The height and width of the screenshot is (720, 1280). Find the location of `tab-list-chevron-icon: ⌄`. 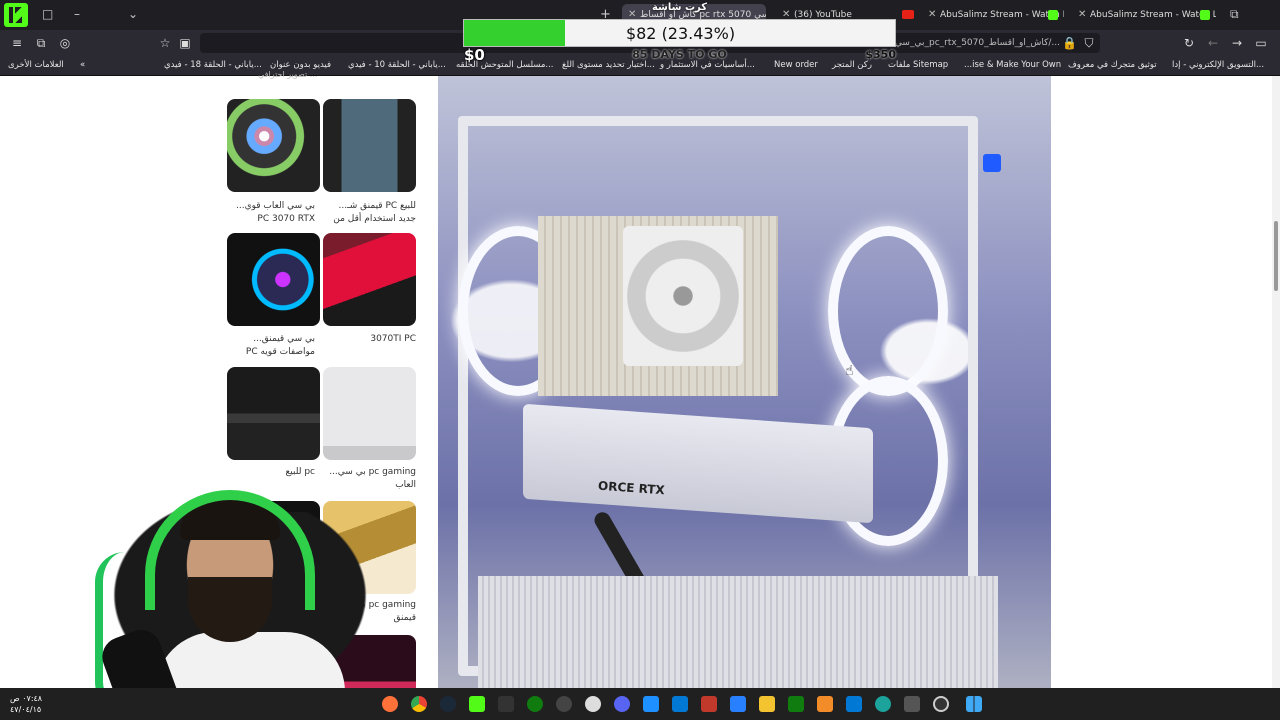

tab-list-chevron-icon: ⌄ is located at coordinates (133, 14).